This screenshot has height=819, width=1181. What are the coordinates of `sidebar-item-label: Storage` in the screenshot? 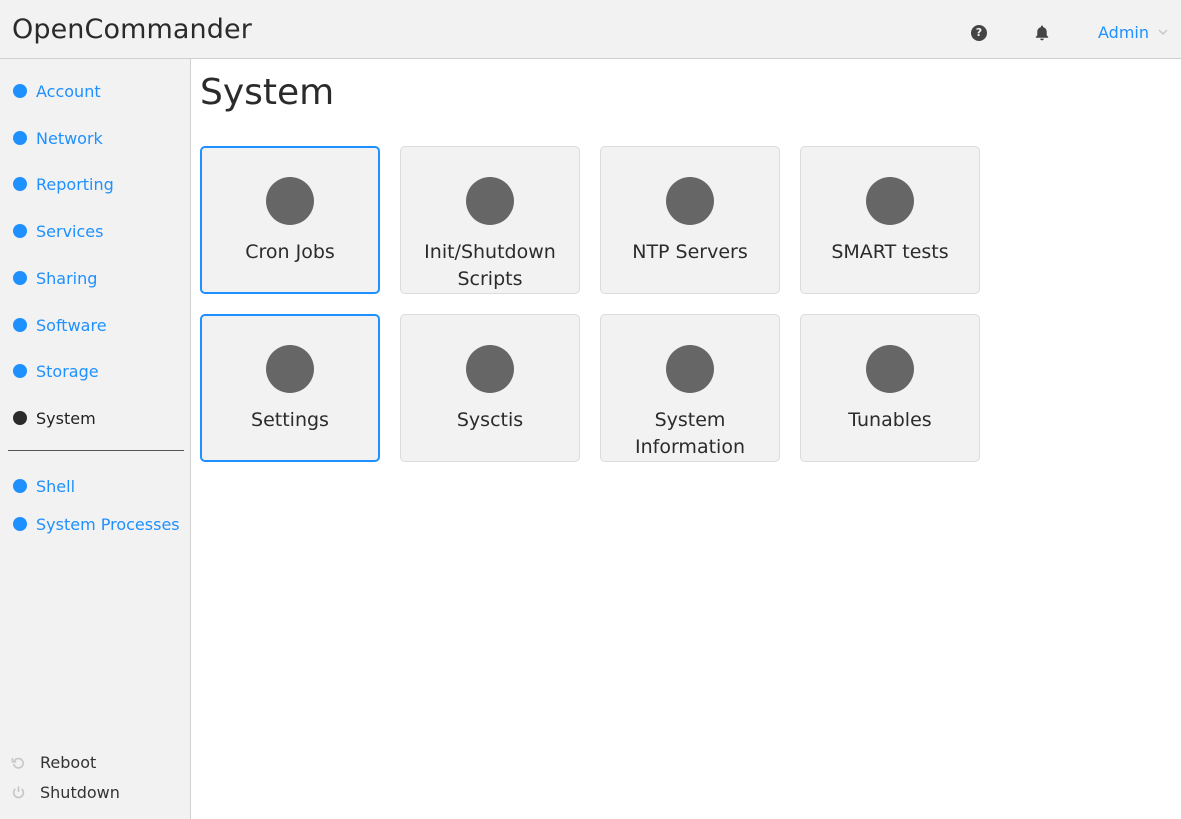 It's located at (67, 371).